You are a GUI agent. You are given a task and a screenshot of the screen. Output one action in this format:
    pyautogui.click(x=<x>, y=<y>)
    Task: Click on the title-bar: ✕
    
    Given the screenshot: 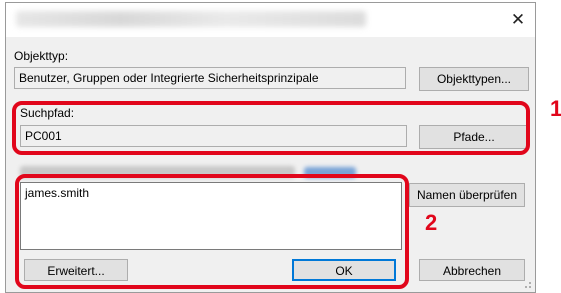 What is the action you would take?
    pyautogui.click(x=270, y=20)
    